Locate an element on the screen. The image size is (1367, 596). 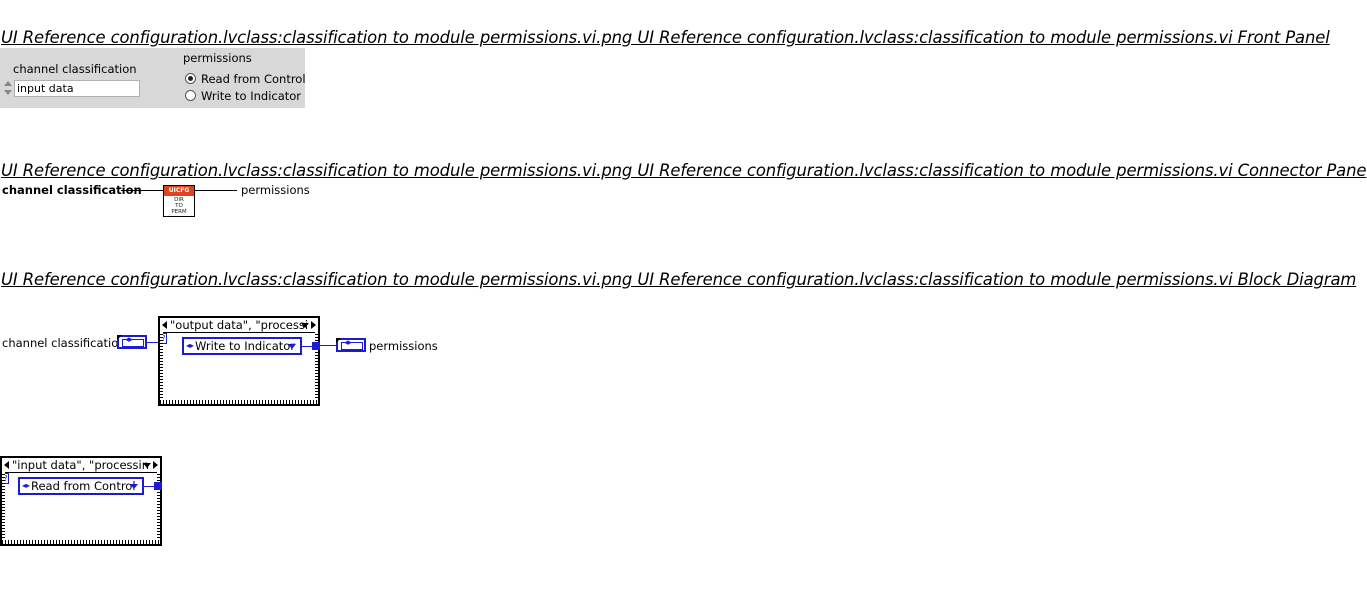
read-from-control-constant: ◂▸ Read from Control is located at coordinates (81, 486).